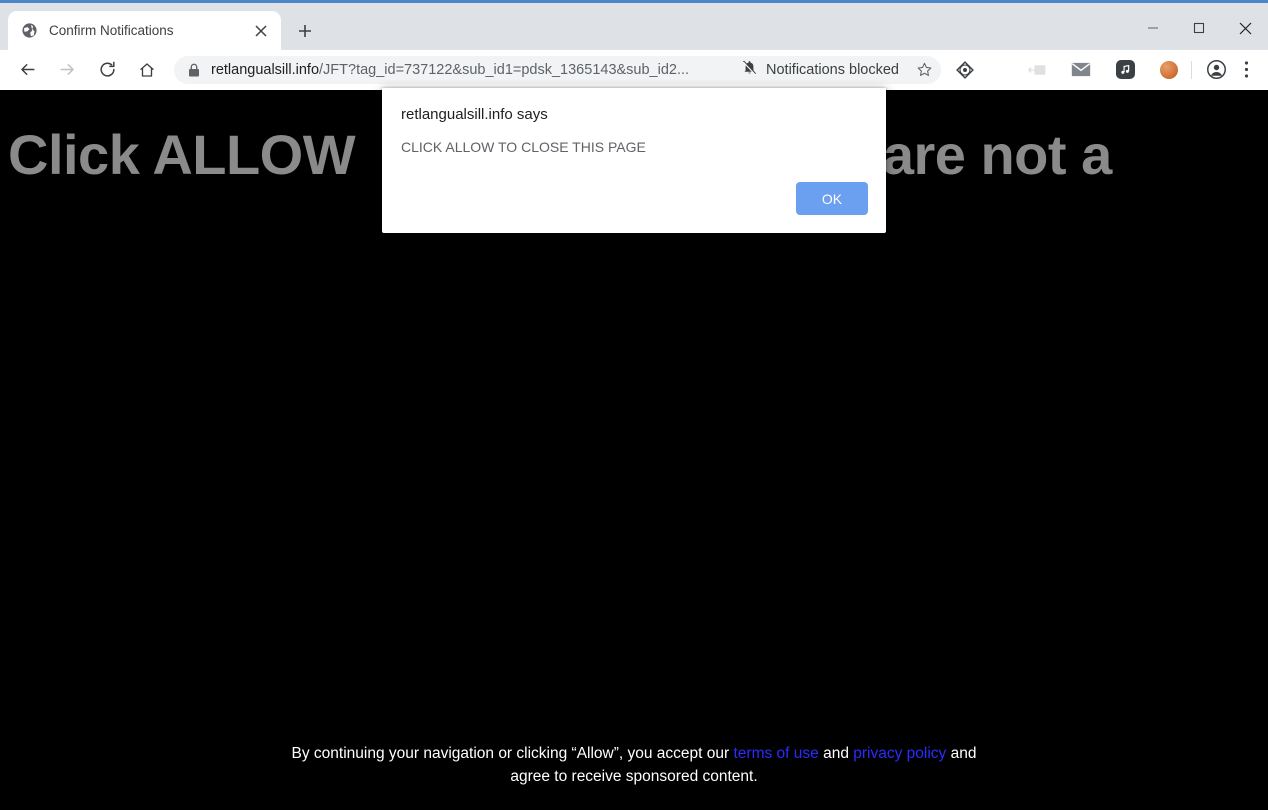 Image resolution: width=1268 pixels, height=810 pixels. Describe the element at coordinates (749, 70) in the screenshot. I see `bell-slash-icon` at that location.